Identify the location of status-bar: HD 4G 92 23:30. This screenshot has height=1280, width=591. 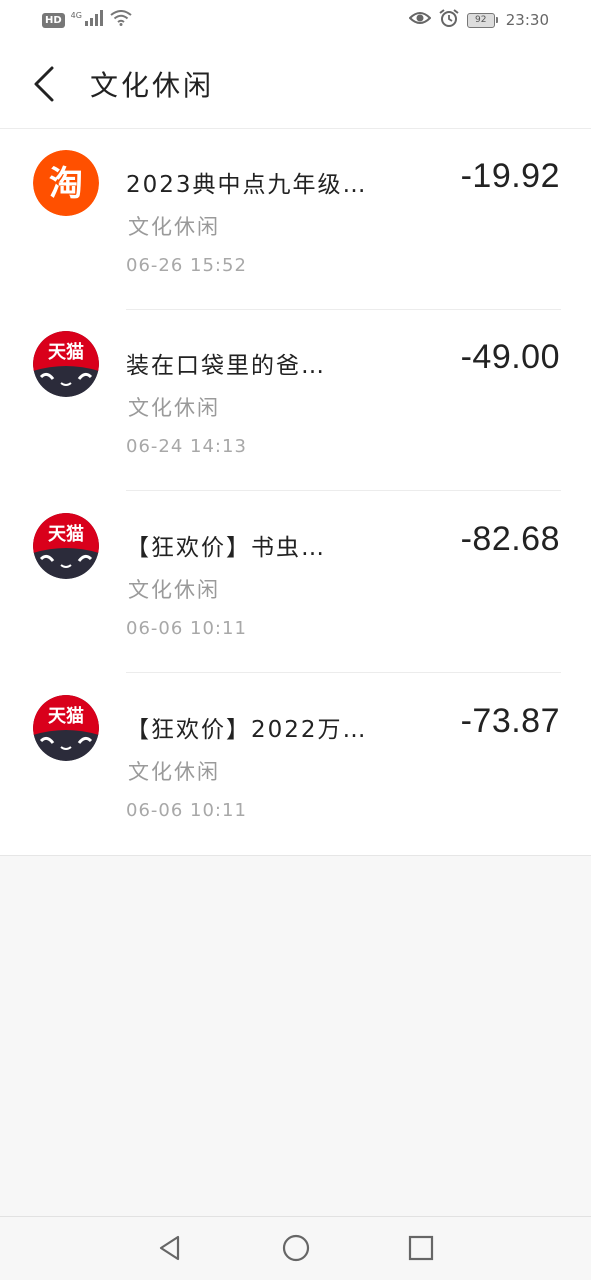
(295, 20).